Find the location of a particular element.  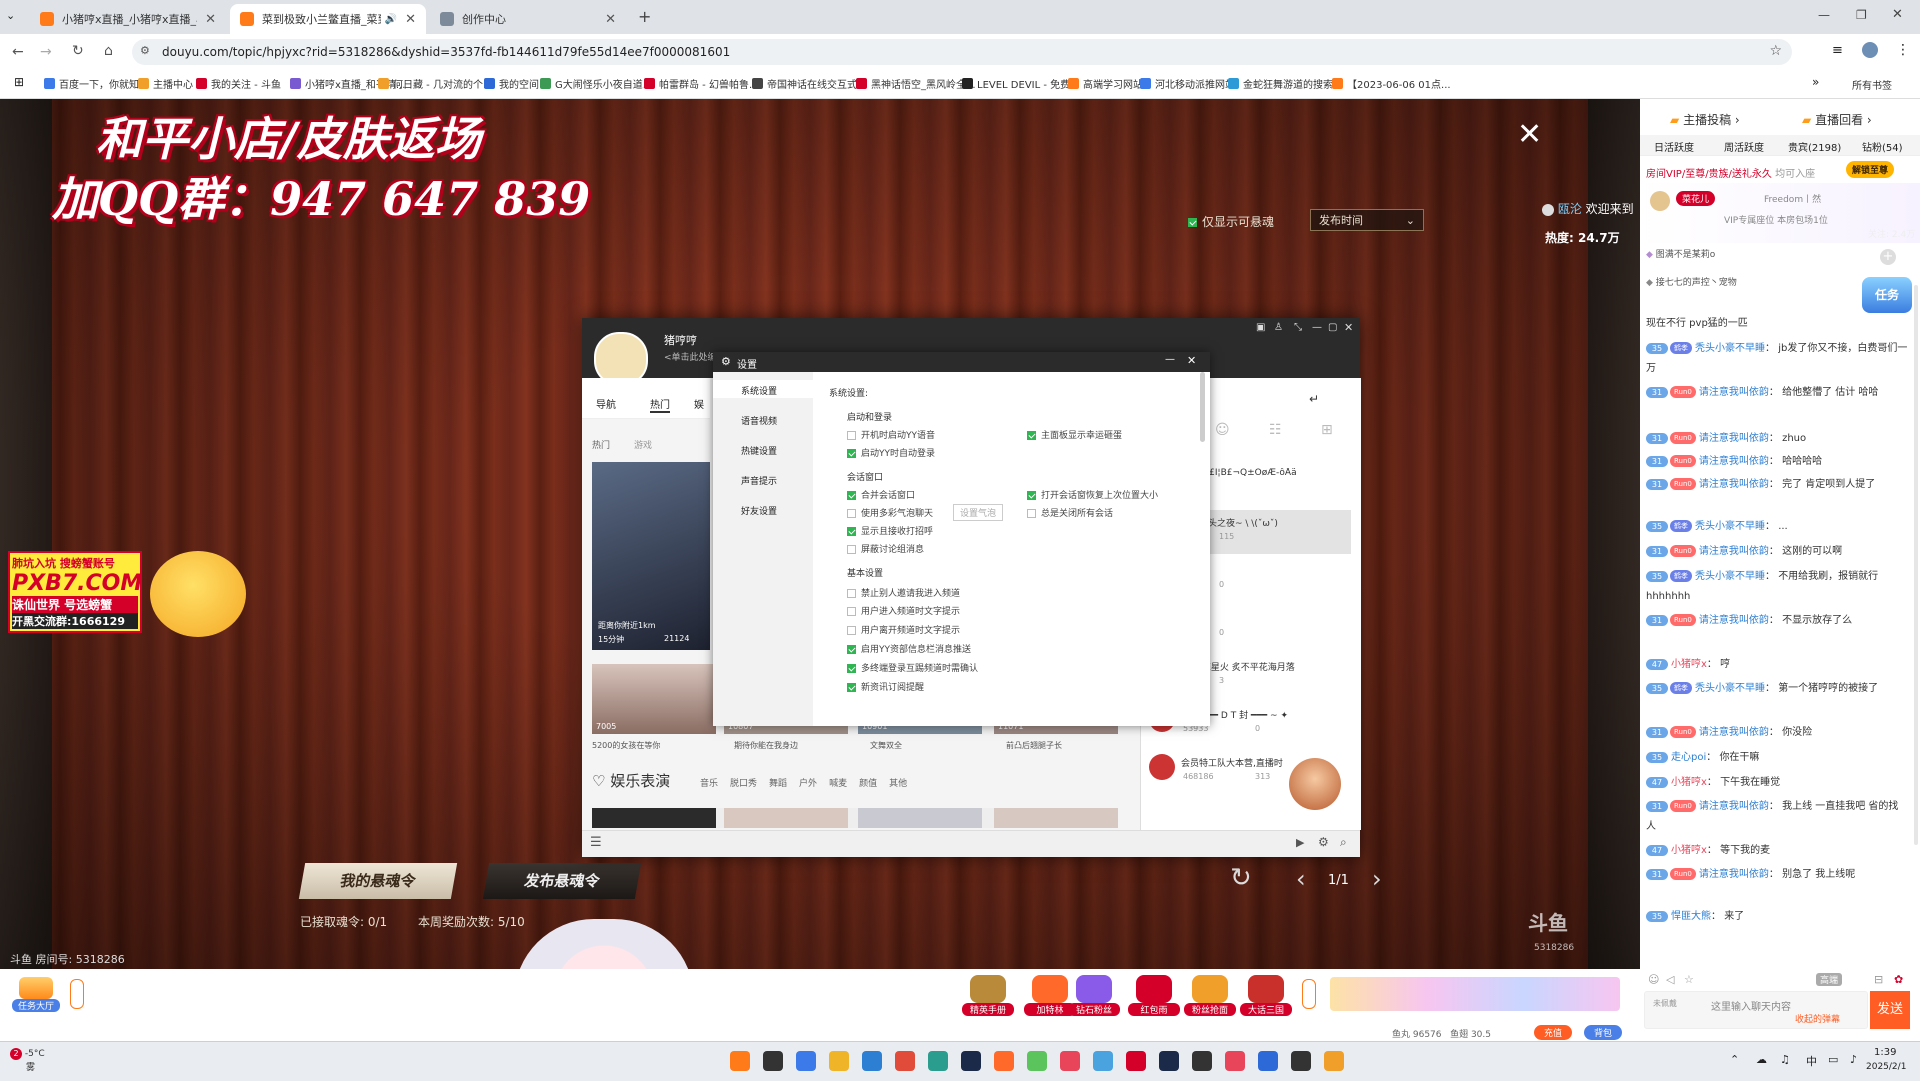

chat-message: 31 Run0 请注意我叫依韵： 别急了 我上线呢 is located at coordinates (1777, 875).